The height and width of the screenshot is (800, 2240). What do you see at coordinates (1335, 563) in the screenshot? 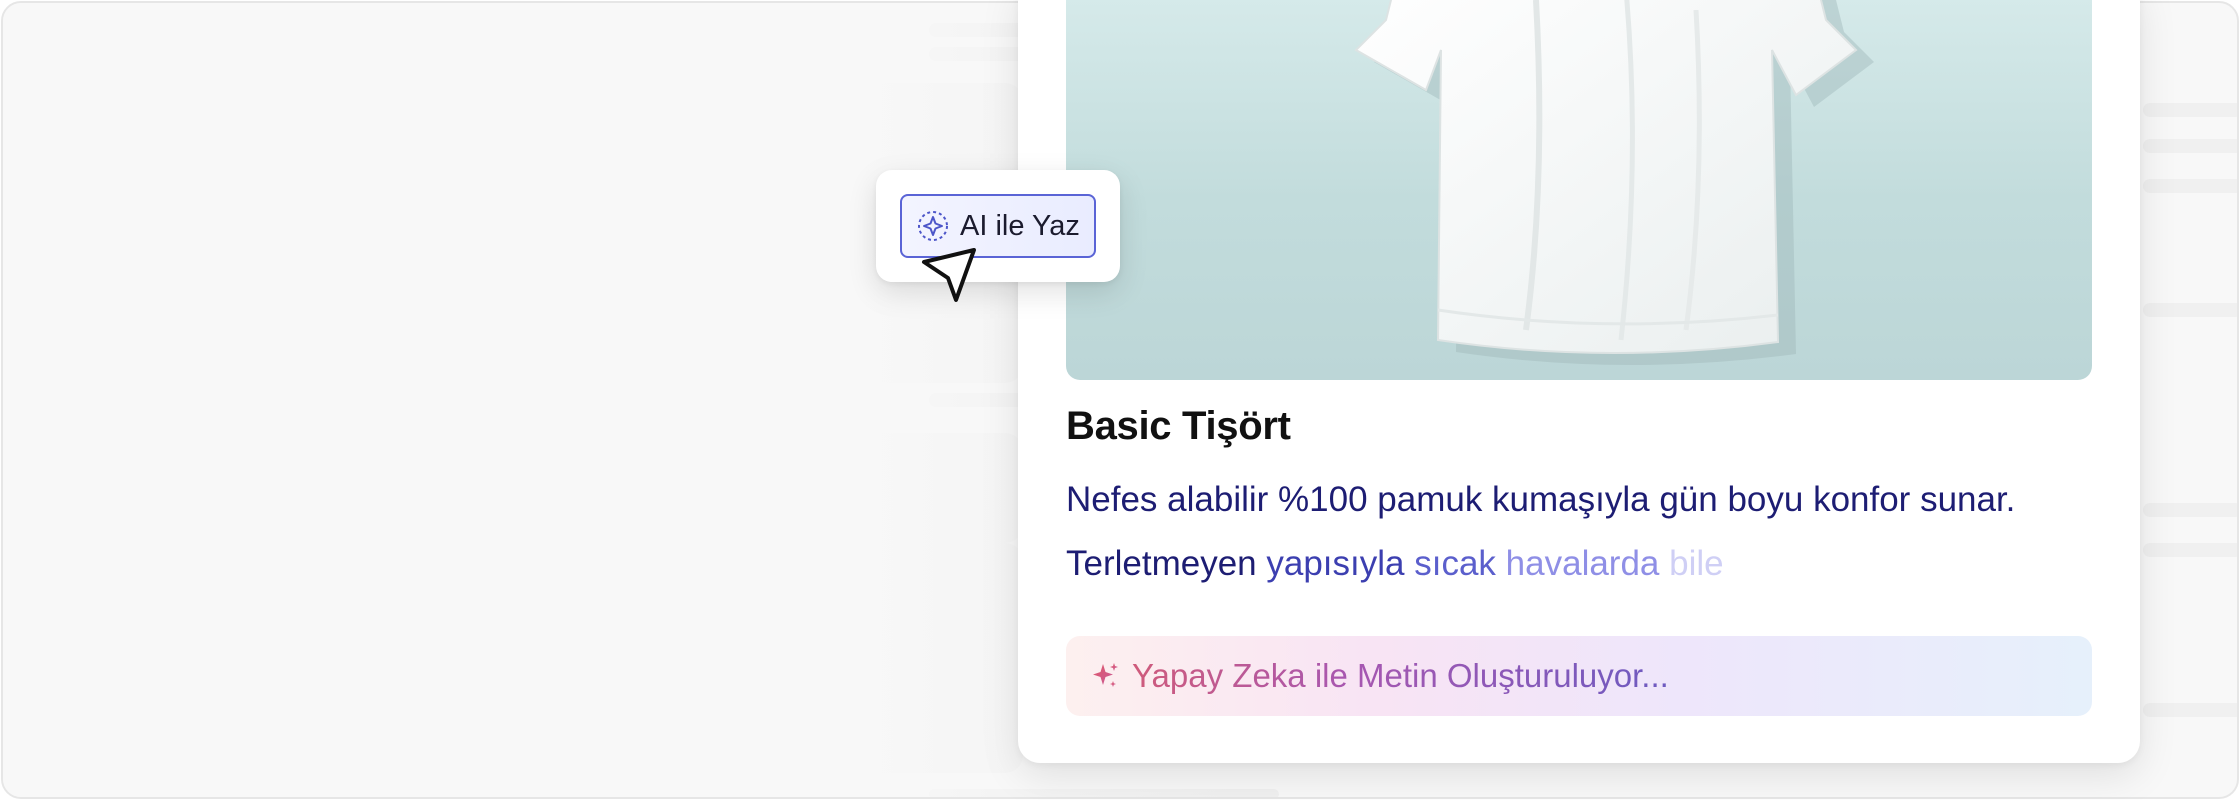
I see `description-word: yapısıyla` at bounding box center [1335, 563].